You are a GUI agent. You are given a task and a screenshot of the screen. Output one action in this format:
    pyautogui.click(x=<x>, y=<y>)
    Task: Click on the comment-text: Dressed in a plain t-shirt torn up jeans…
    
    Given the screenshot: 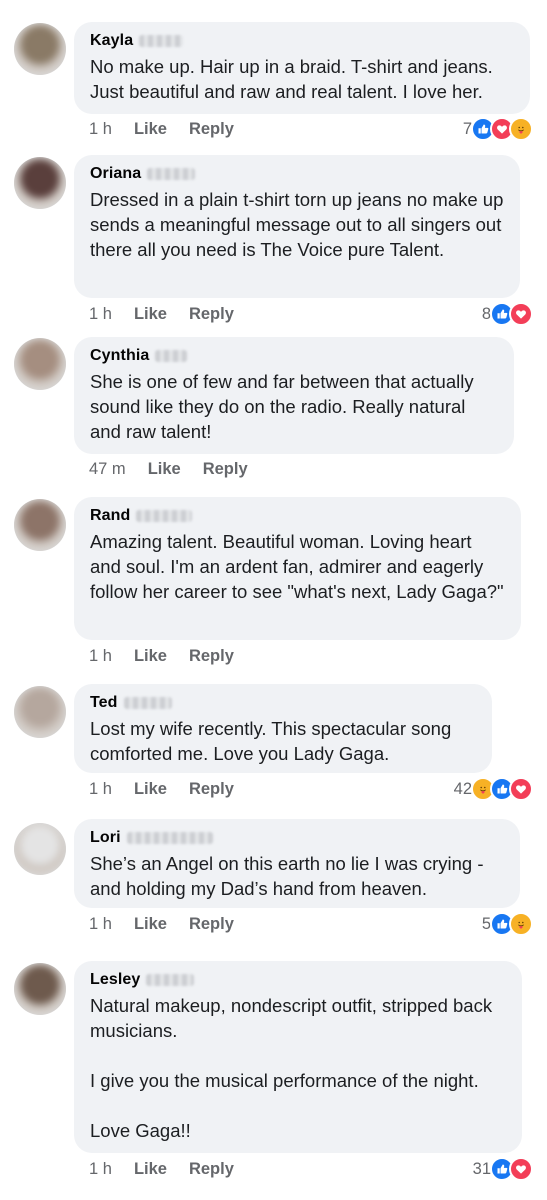 What is the action you would take?
    pyautogui.click(x=297, y=224)
    